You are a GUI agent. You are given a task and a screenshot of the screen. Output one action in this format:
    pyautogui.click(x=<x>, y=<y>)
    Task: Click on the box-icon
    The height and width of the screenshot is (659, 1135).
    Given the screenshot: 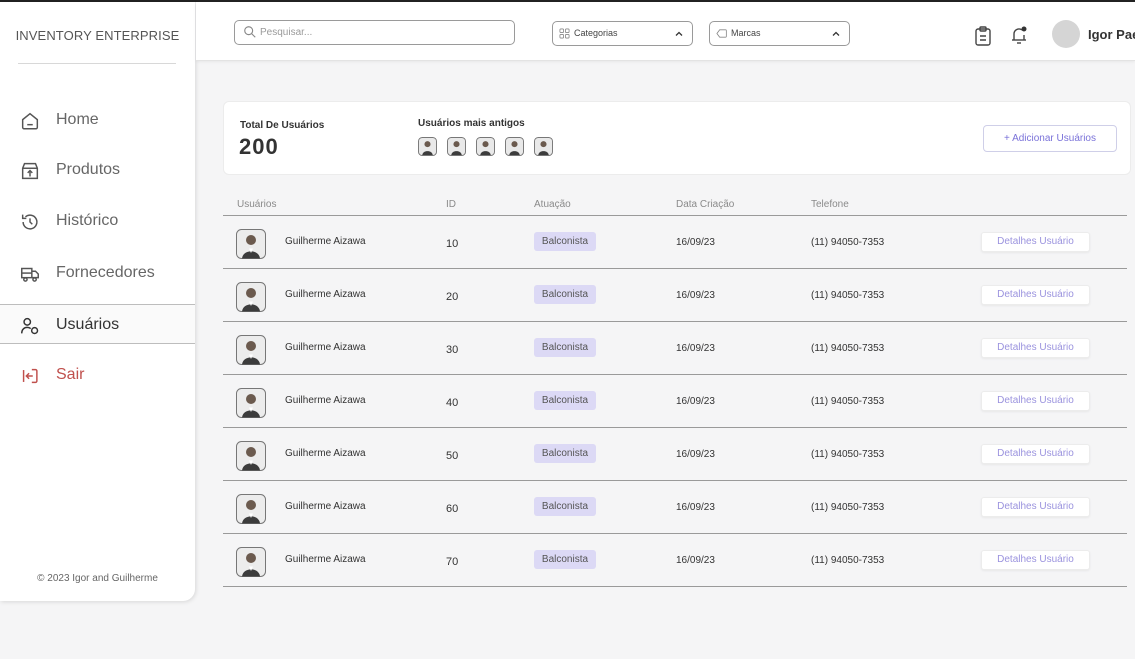 What is the action you would take?
    pyautogui.click(x=30, y=171)
    